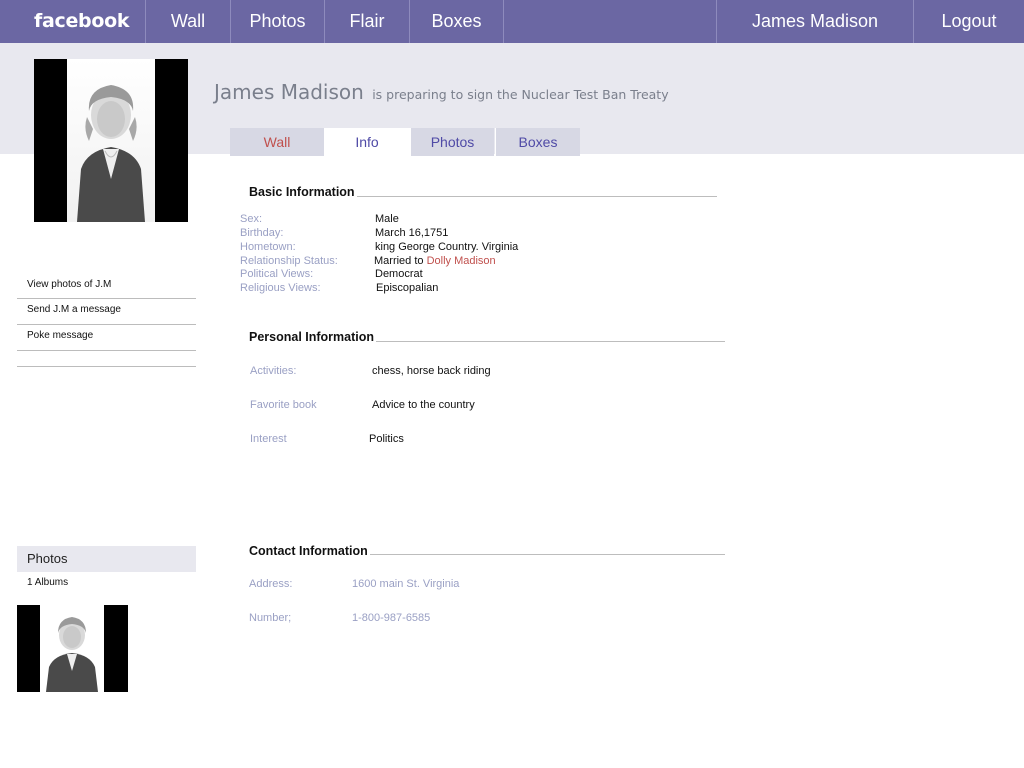 Image resolution: width=1024 pixels, height=768 pixels. I want to click on address-label: Address:, so click(271, 584).